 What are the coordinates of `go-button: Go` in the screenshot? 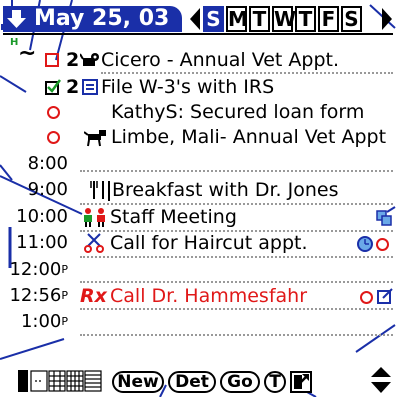 It's located at (240, 382).